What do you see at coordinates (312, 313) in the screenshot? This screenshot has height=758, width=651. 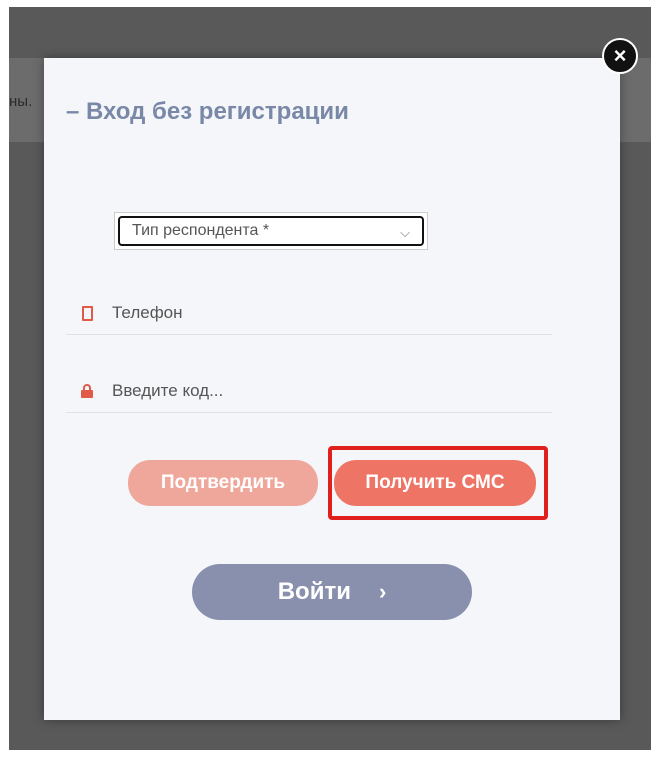 I see `phone-input` at bounding box center [312, 313].